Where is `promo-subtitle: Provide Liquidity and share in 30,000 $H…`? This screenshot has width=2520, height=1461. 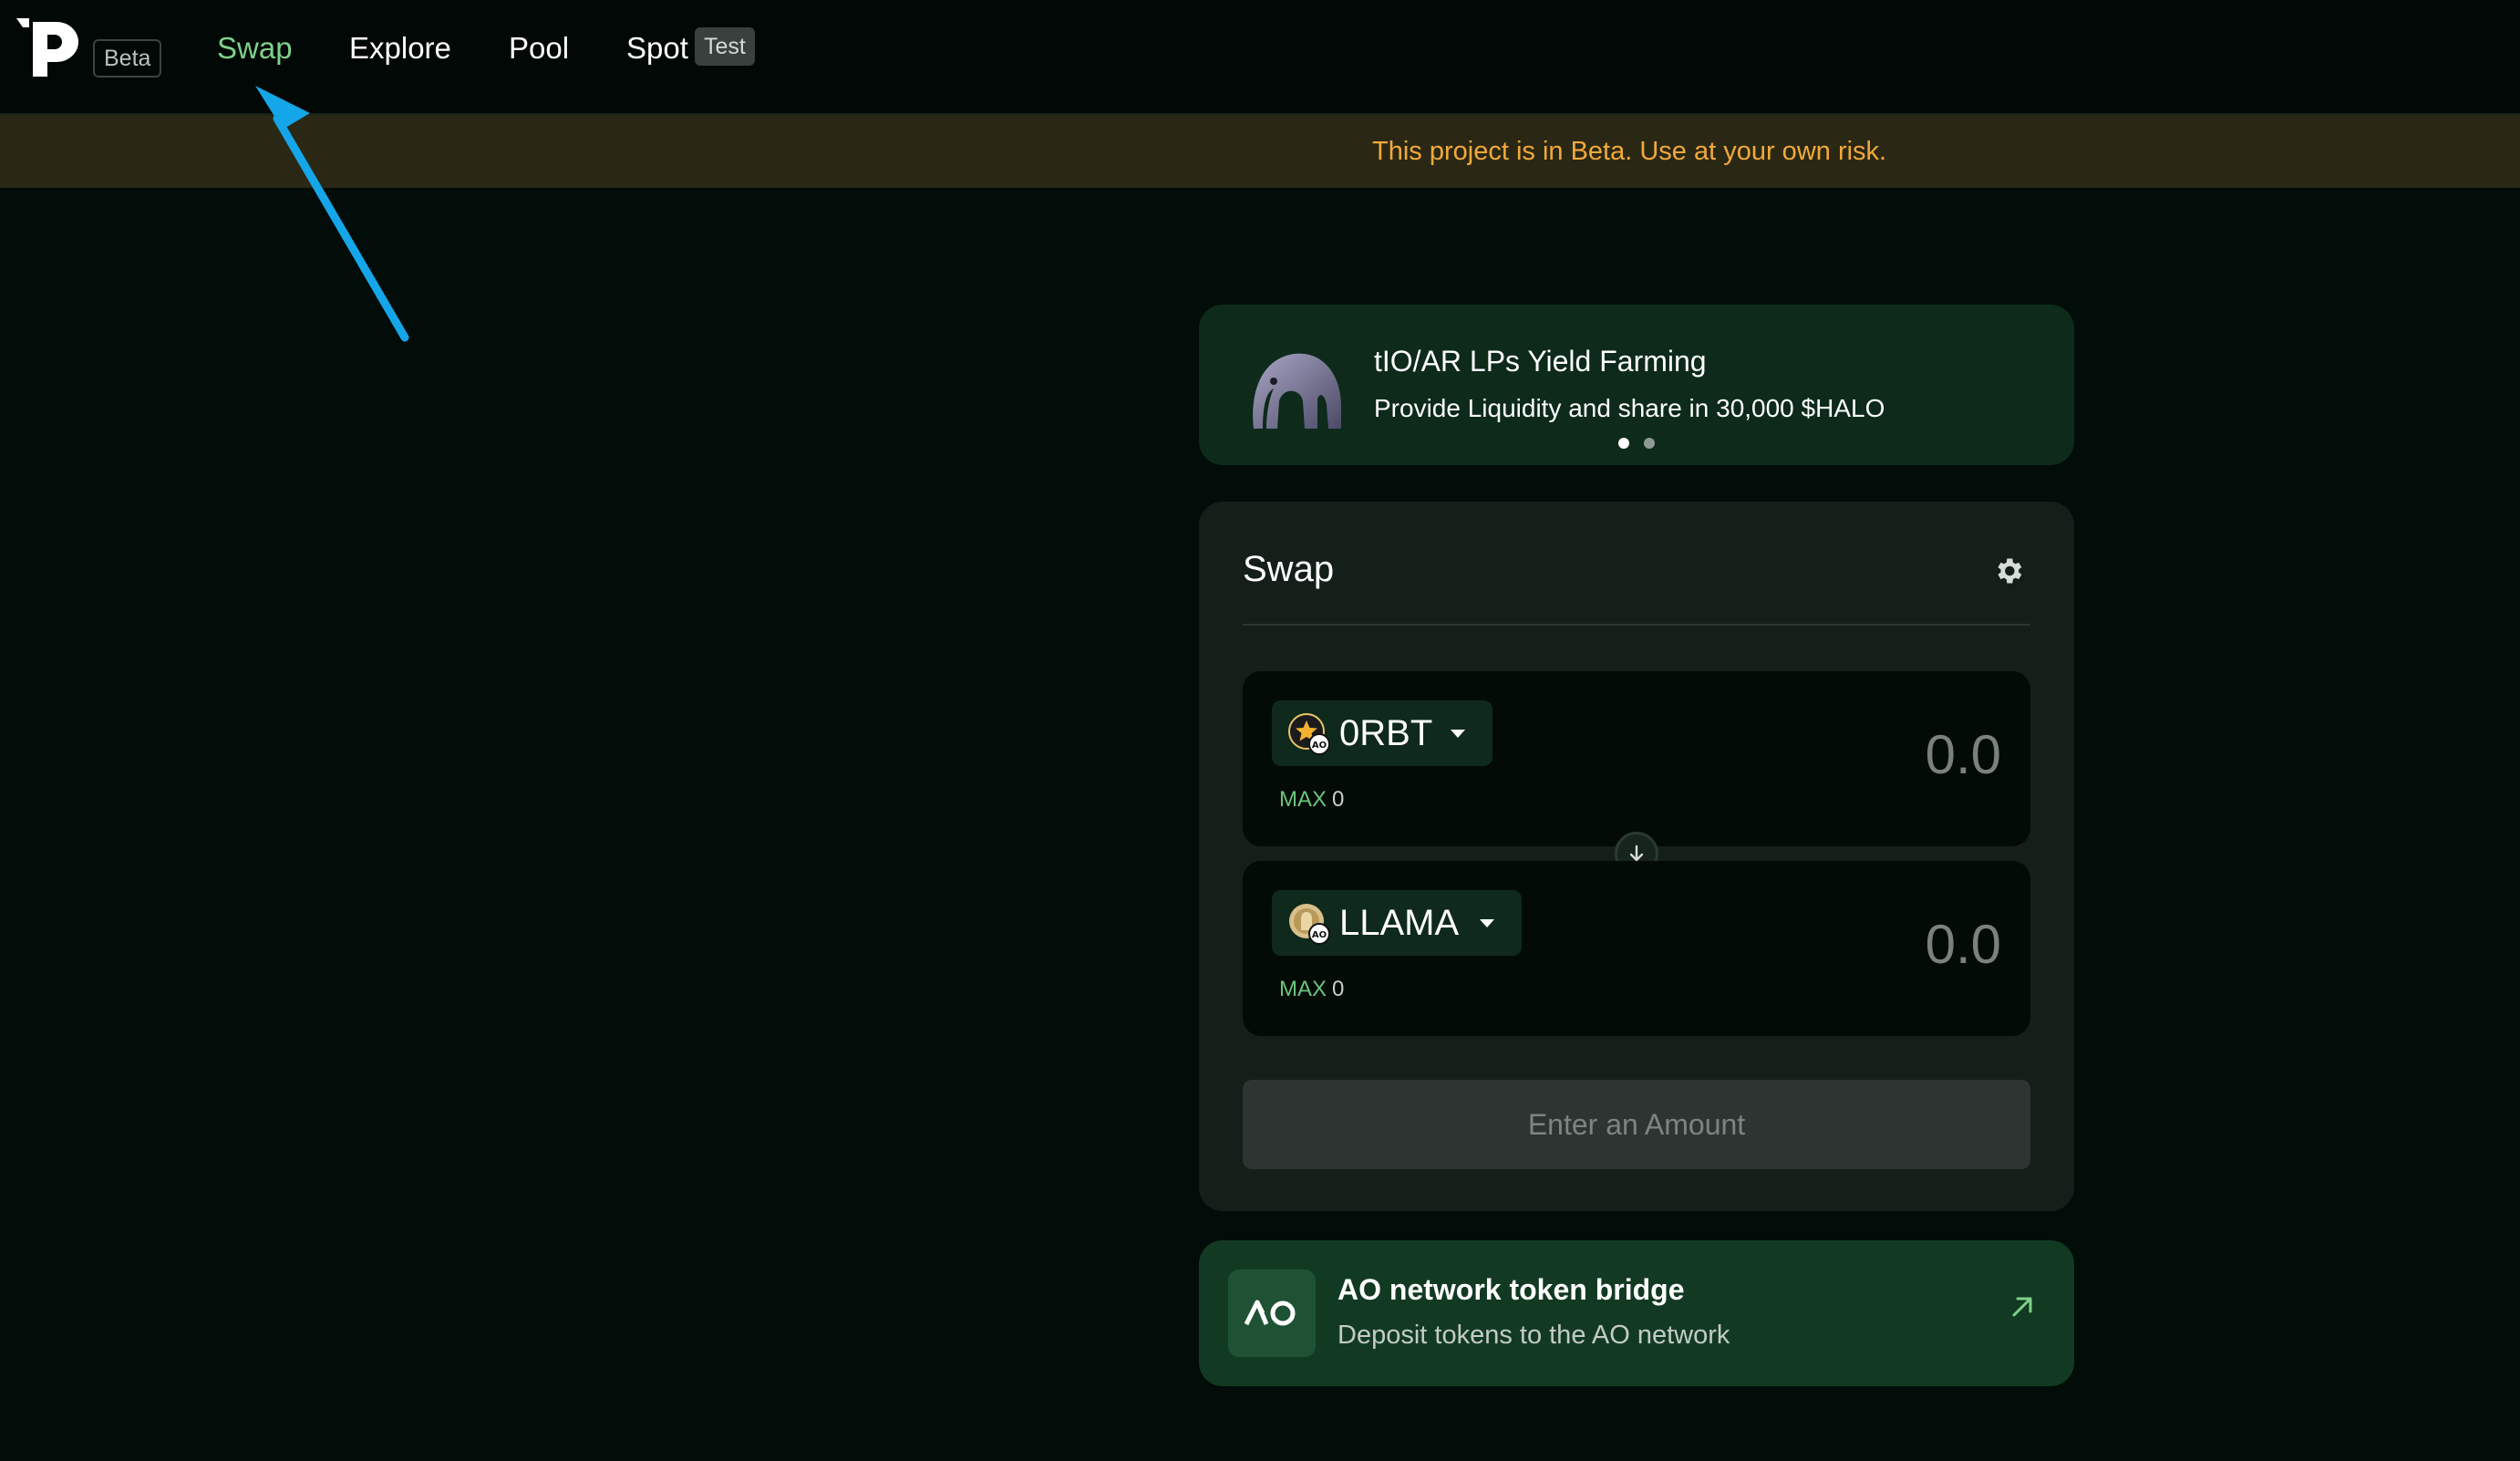 promo-subtitle: Provide Liquidity and share in 30,000 $H… is located at coordinates (1629, 408).